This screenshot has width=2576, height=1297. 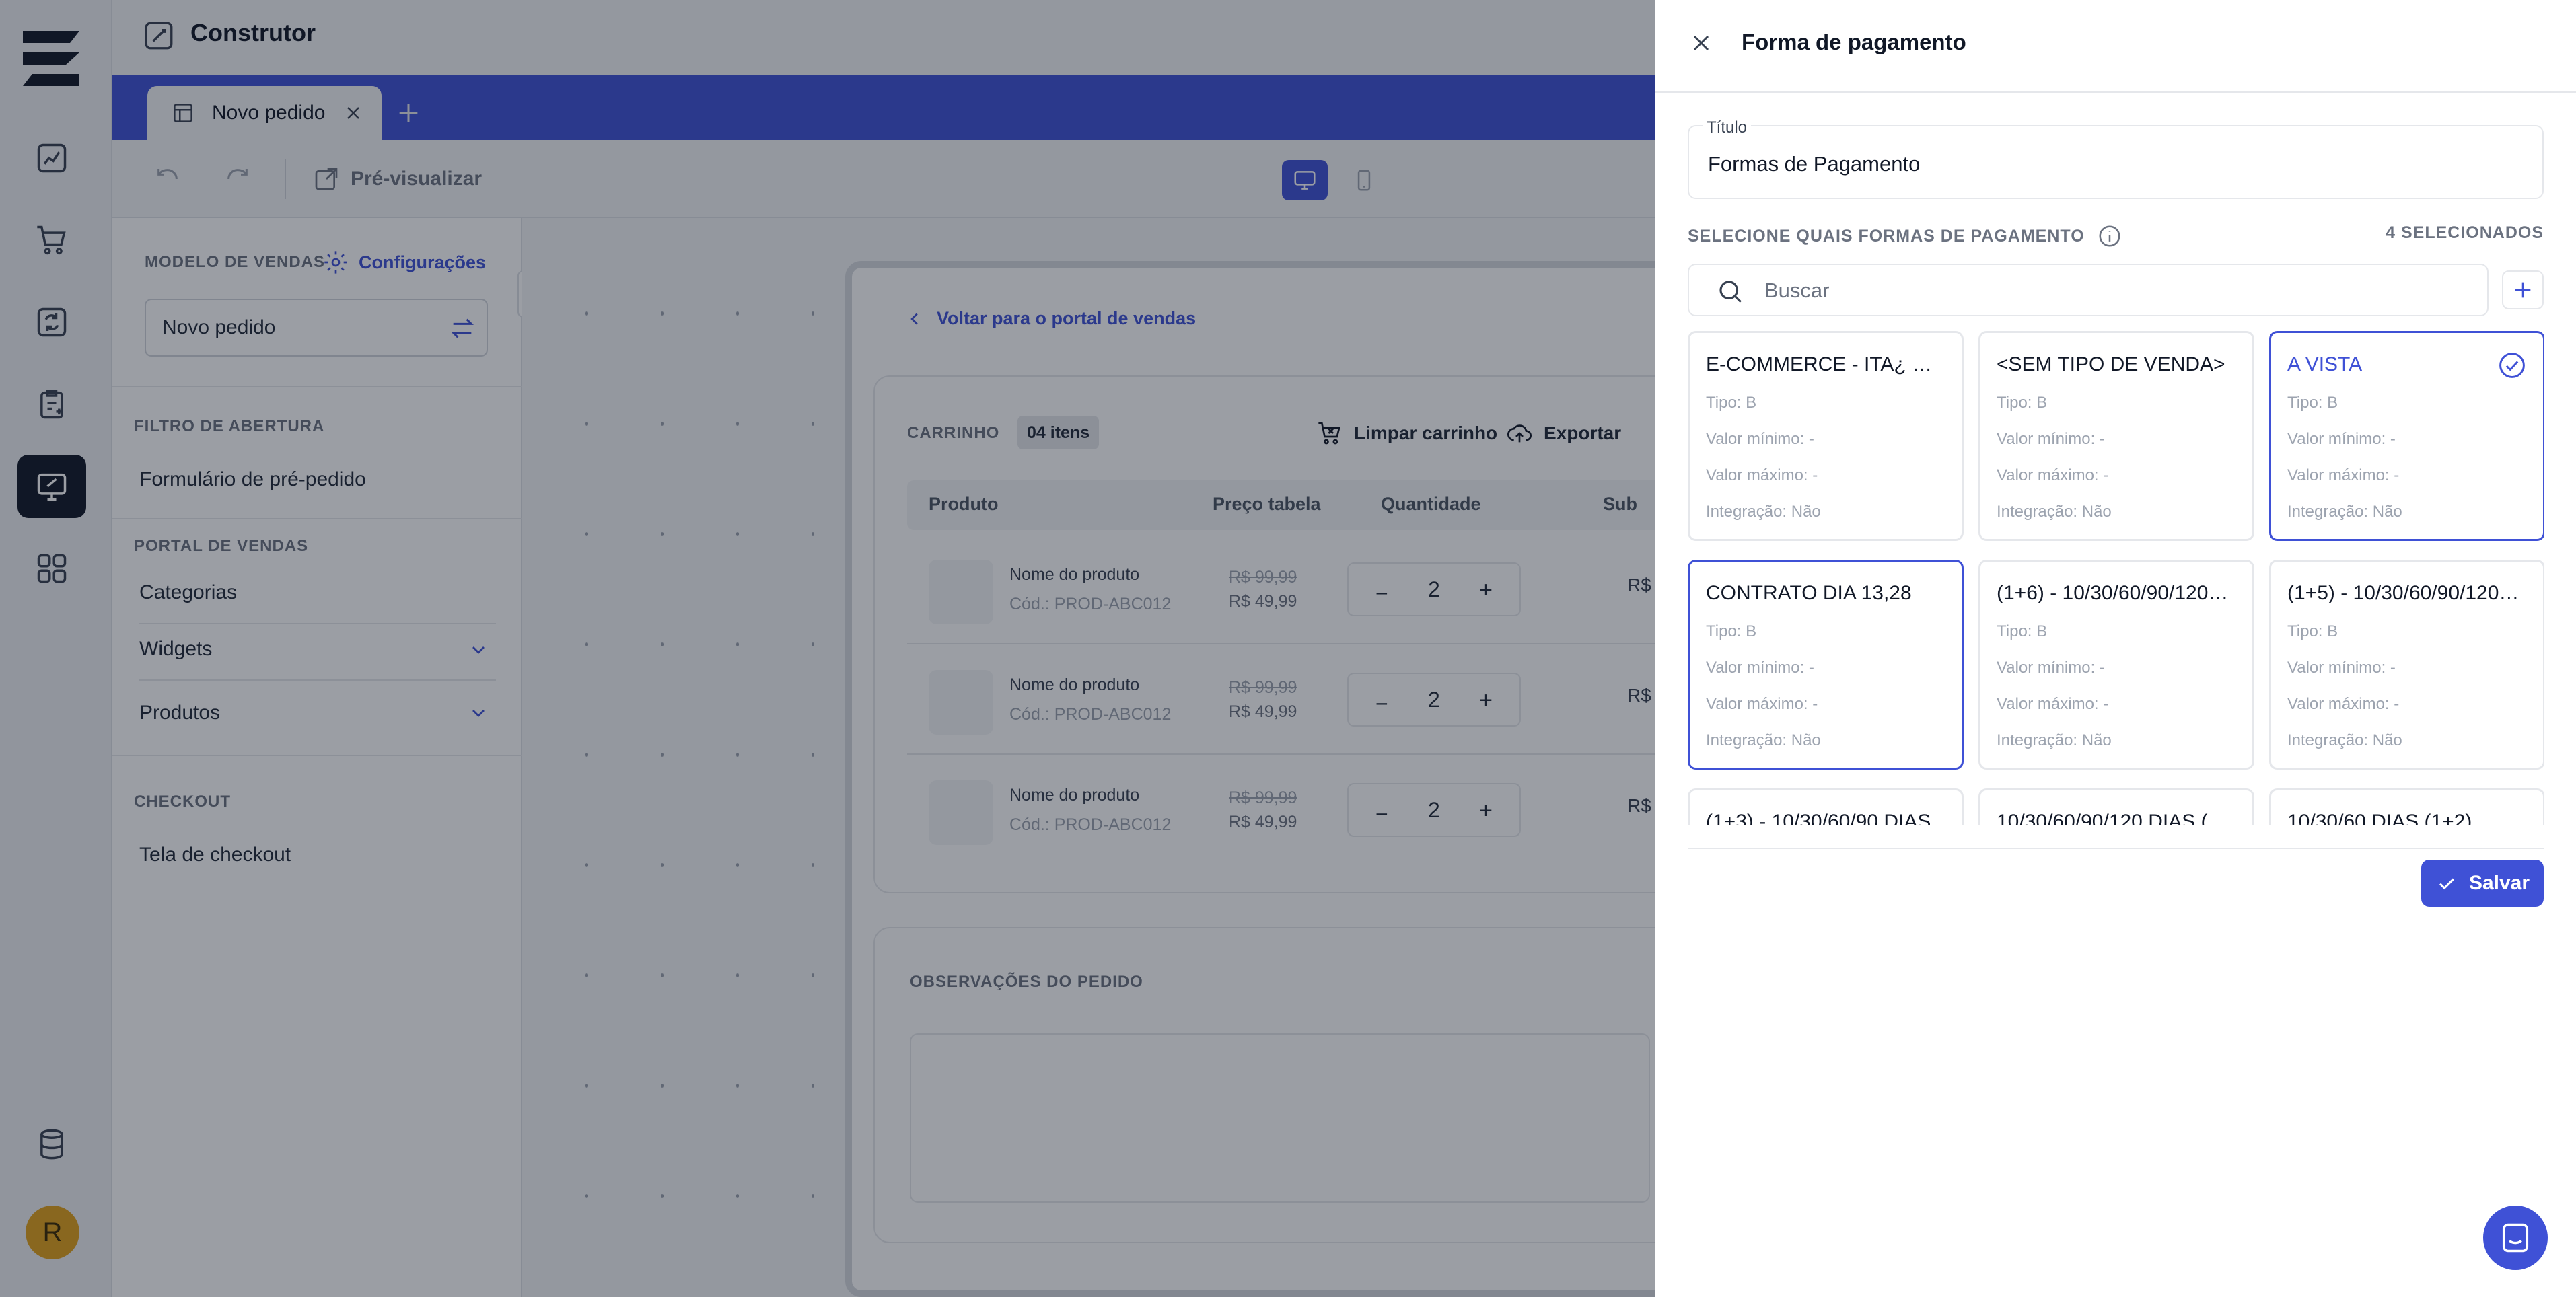 I want to click on card-title: 10/30/60/90/120 DIAS (1+4), so click(x=2114, y=818).